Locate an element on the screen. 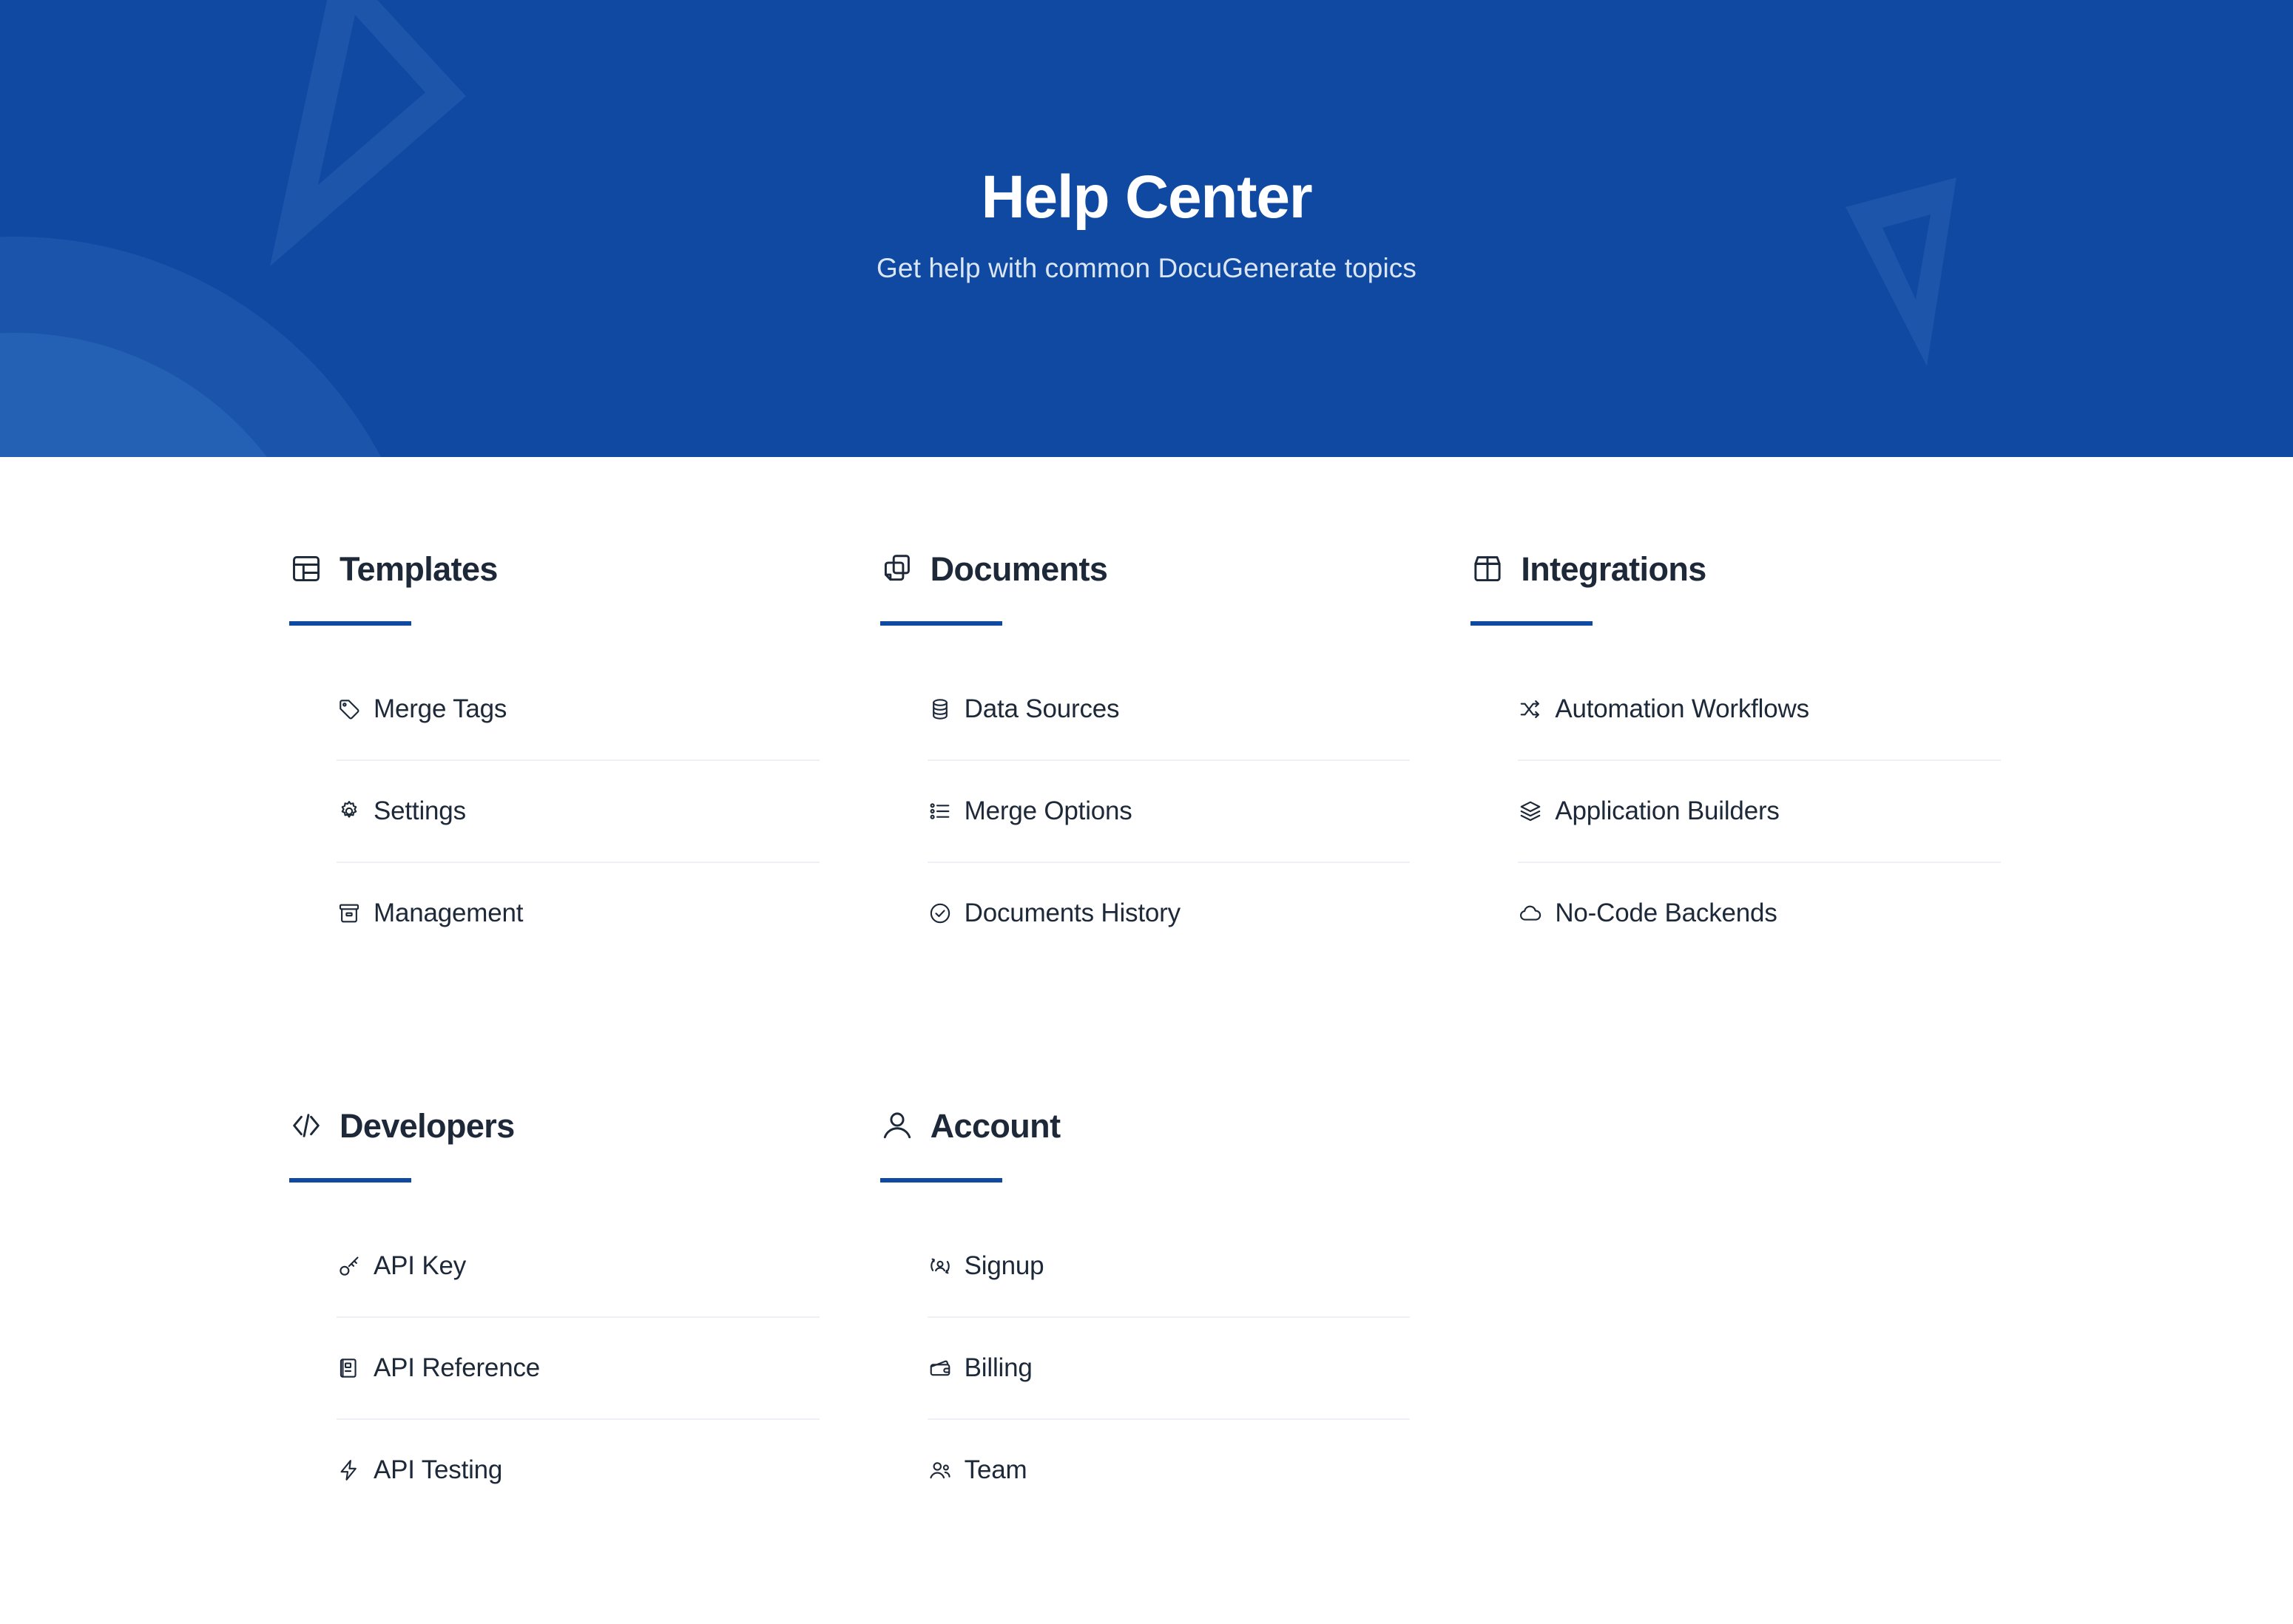 The height and width of the screenshot is (1624, 2293). help-link-label: API Key is located at coordinates (420, 1265).